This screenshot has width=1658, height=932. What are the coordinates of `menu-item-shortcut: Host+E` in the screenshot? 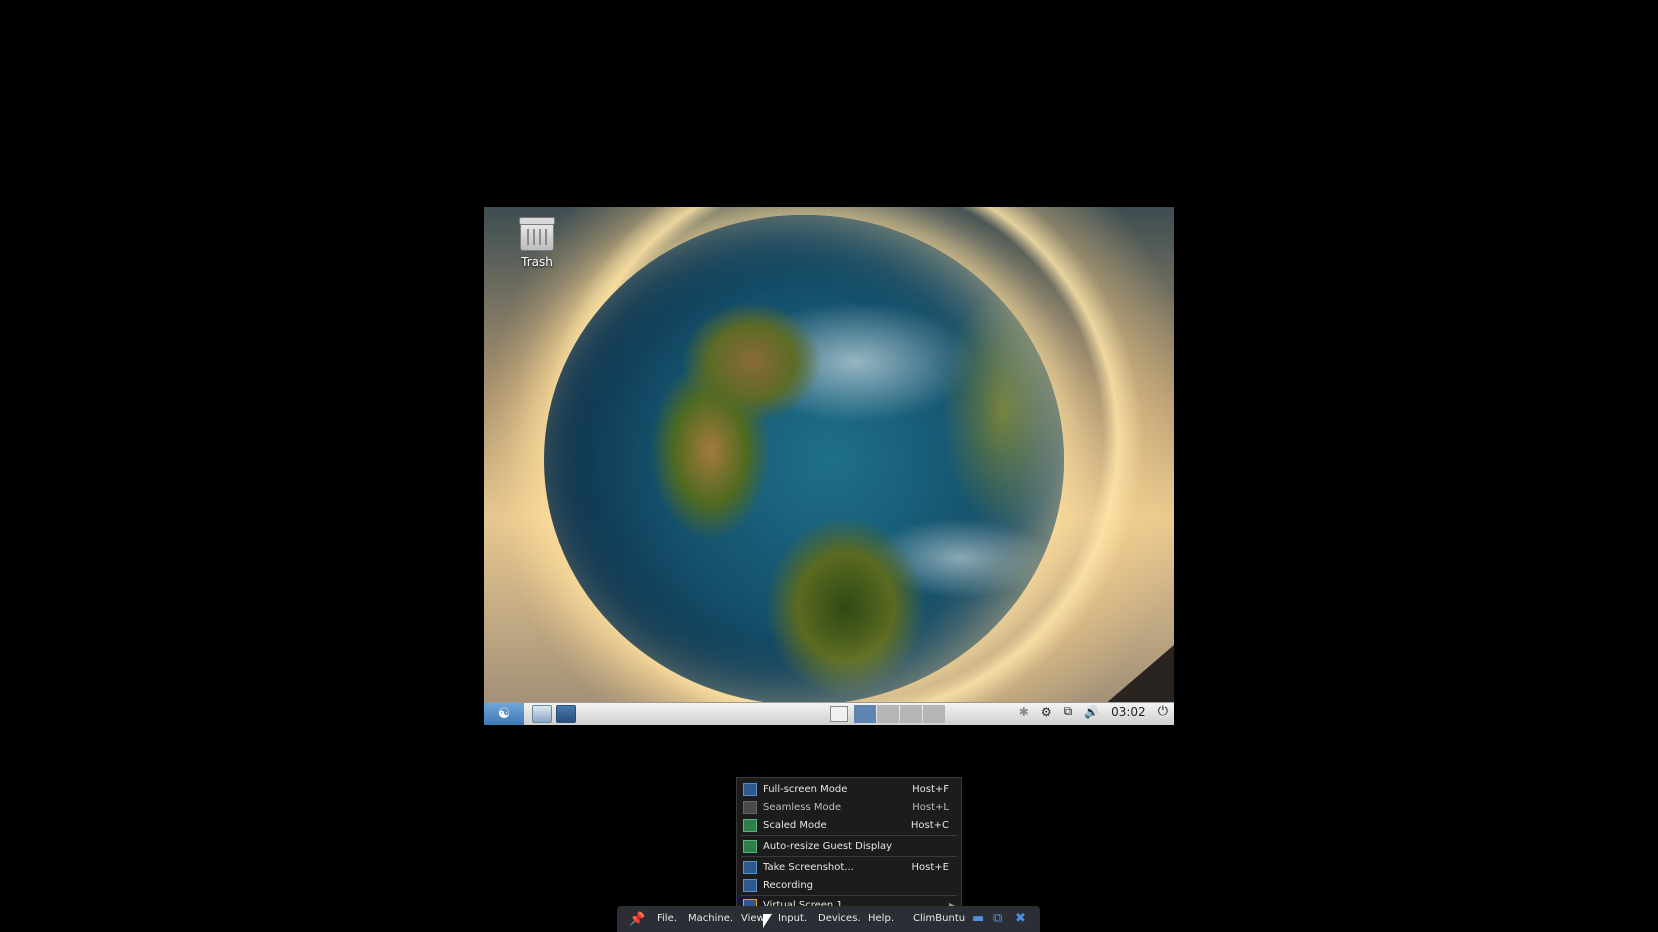 It's located at (930, 867).